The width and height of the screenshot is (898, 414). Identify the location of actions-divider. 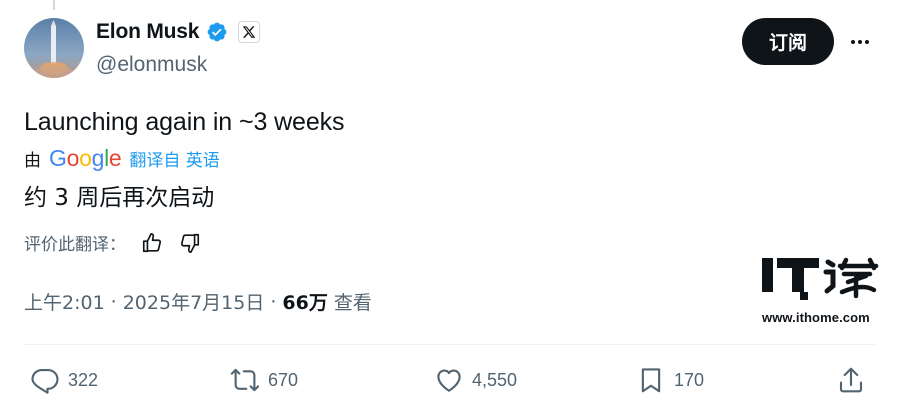
(450, 344).